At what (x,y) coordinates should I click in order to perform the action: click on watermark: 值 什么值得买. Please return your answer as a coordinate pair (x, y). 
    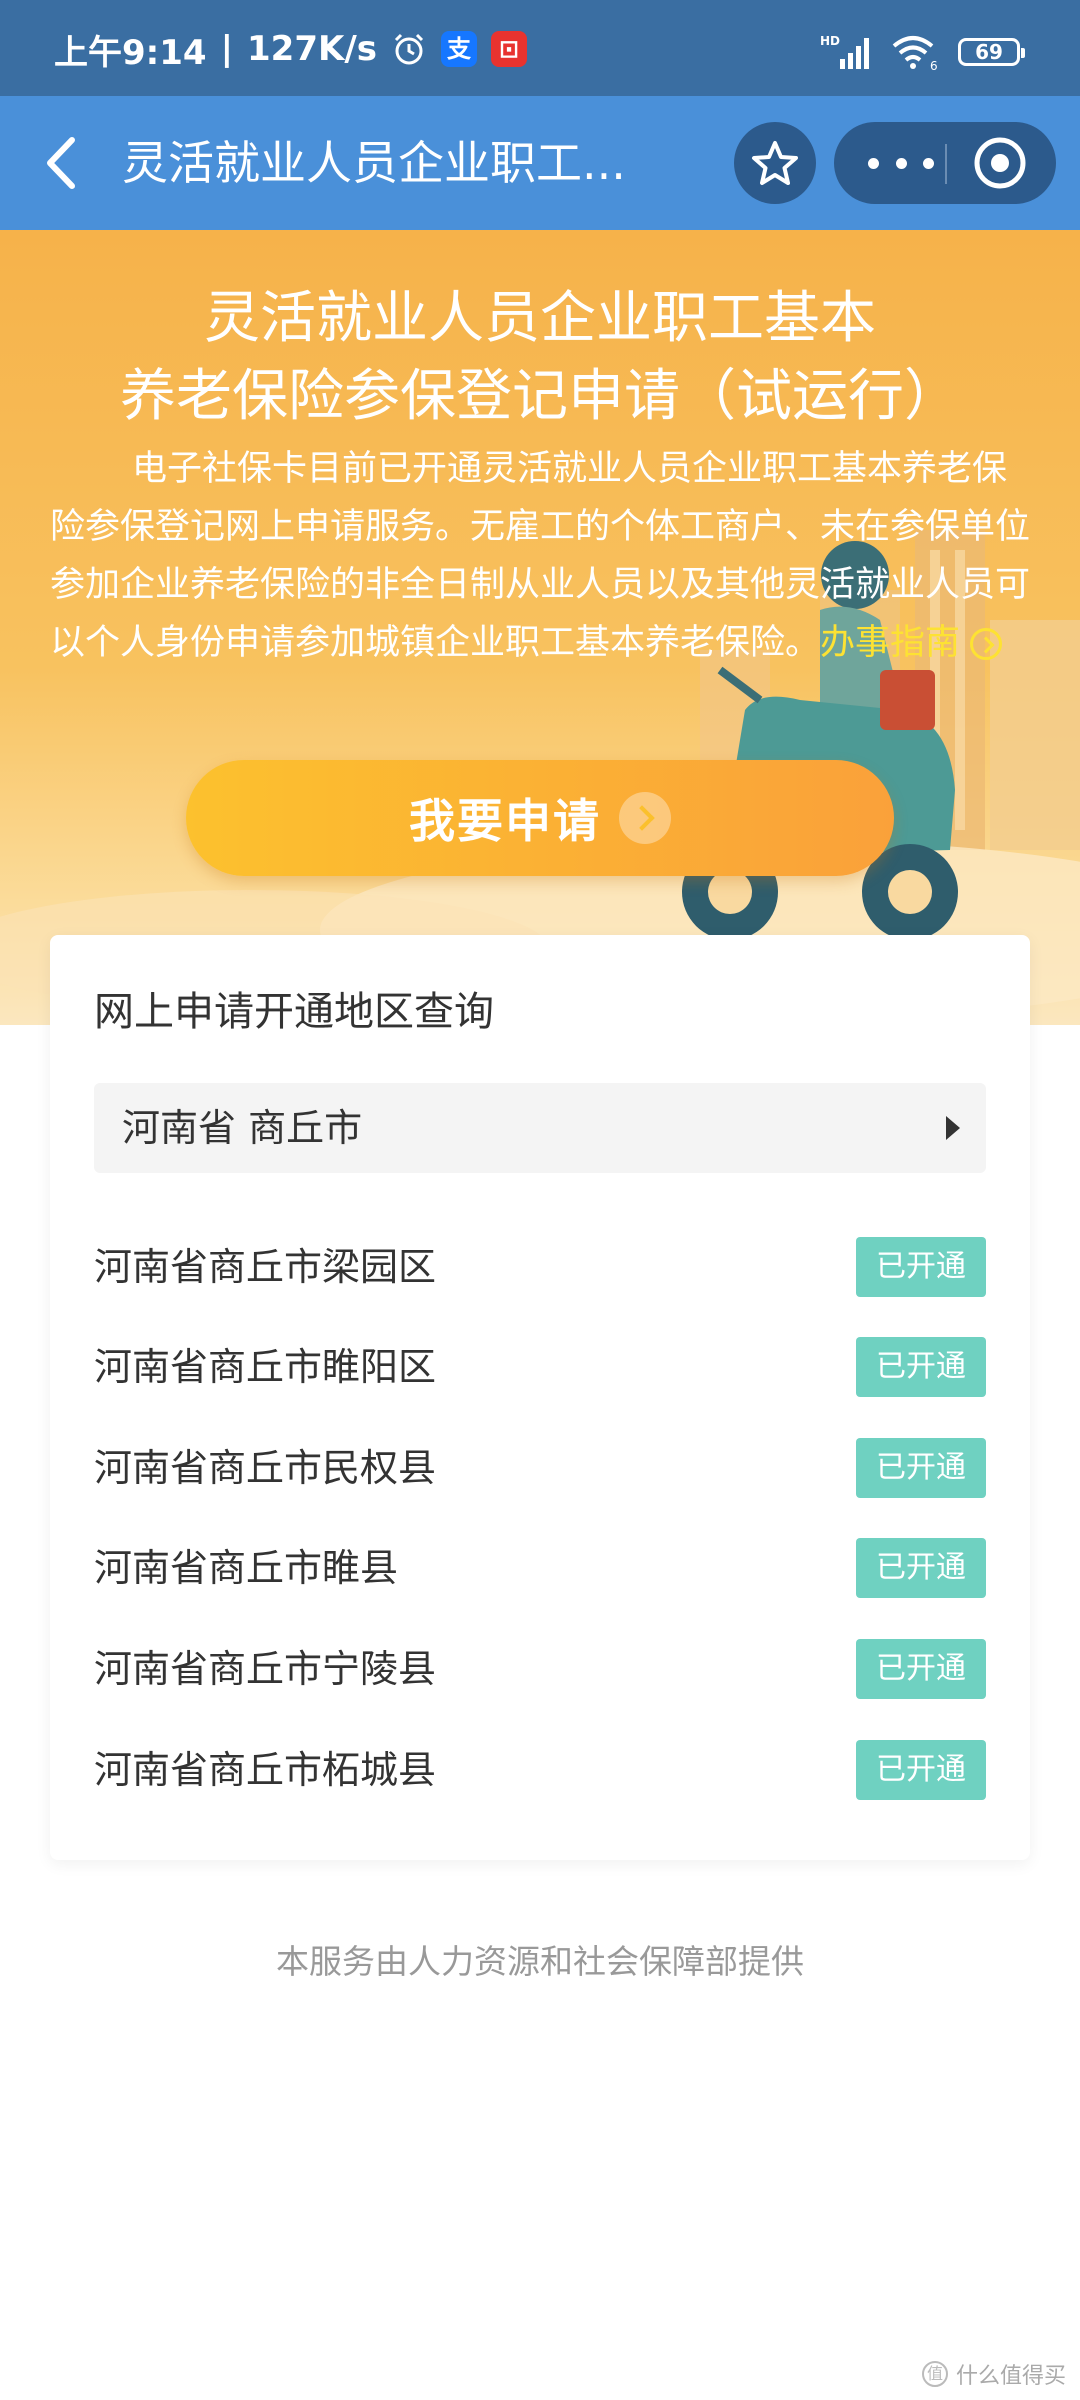
    Looking at the image, I should click on (993, 2374).